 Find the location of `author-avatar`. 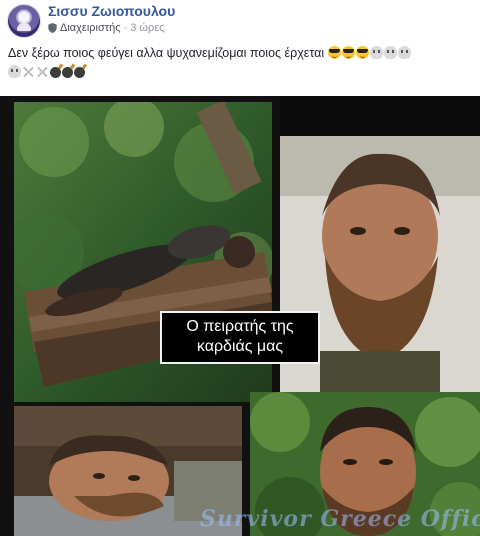

author-avatar is located at coordinates (24, 21).